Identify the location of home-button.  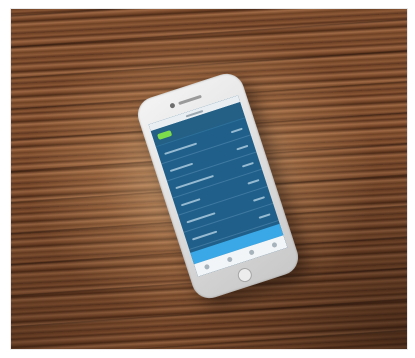
(245, 275).